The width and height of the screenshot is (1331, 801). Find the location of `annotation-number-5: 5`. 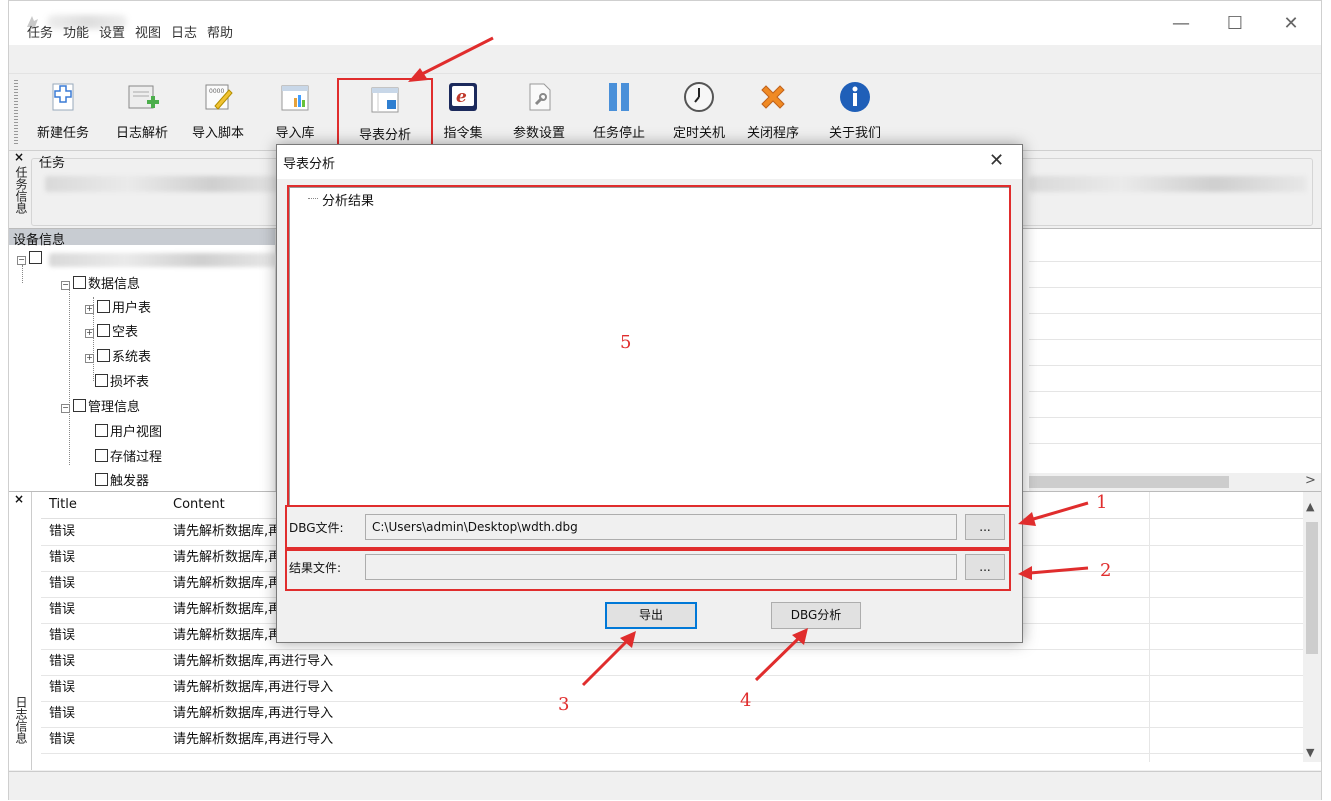

annotation-number-5: 5 is located at coordinates (626, 342).